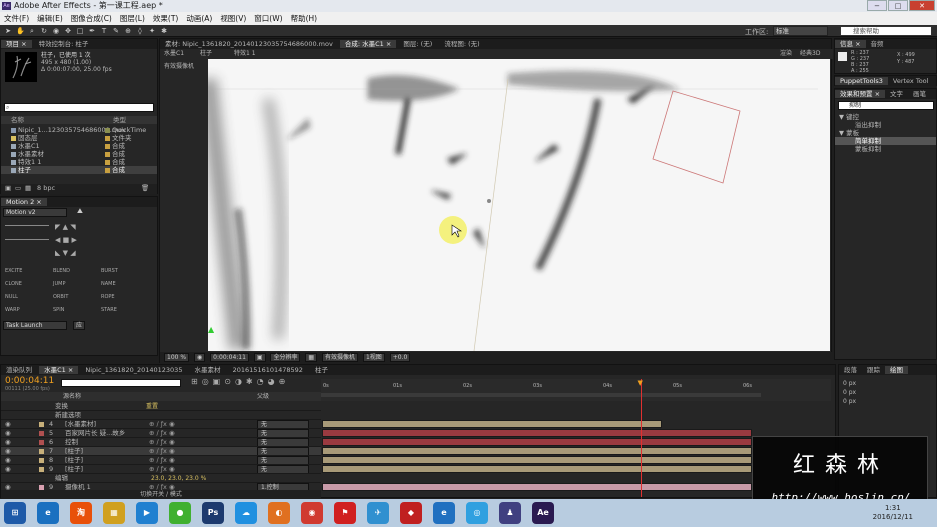  What do you see at coordinates (849, 392) in the screenshot?
I see `indent-right: 0 px` at bounding box center [849, 392].